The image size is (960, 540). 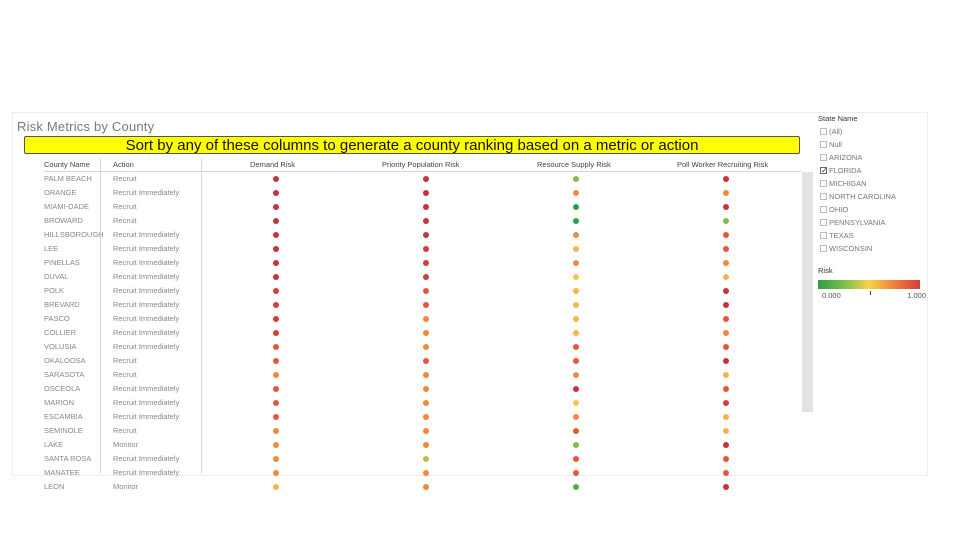 What do you see at coordinates (414, 346) in the screenshot?
I see `table-row: VOLUSIA Recruit Immediately` at bounding box center [414, 346].